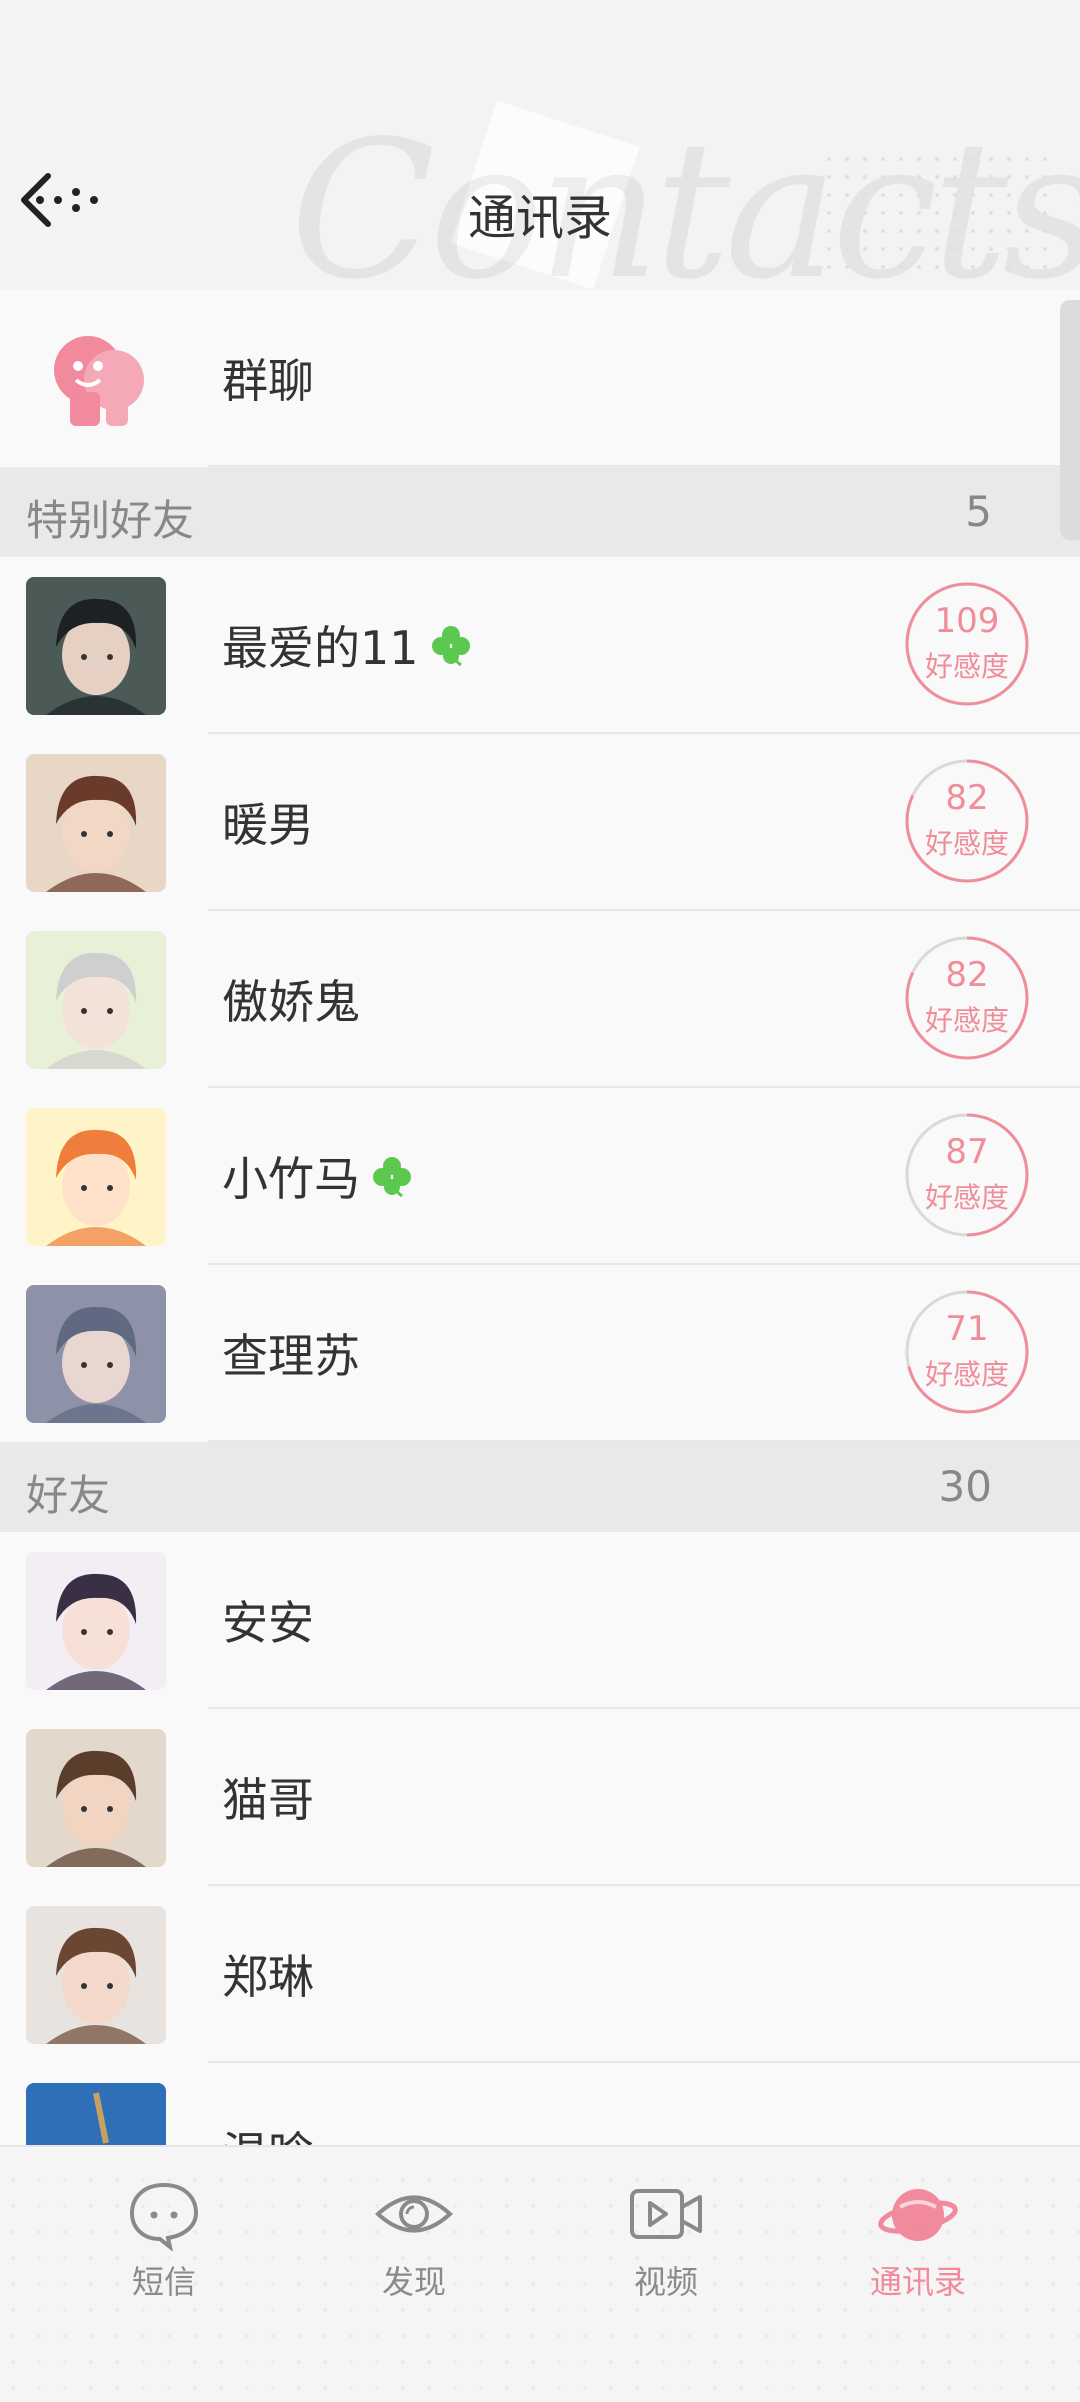  Describe the element at coordinates (110, 520) in the screenshot. I see `section-title: 特别好友` at that location.